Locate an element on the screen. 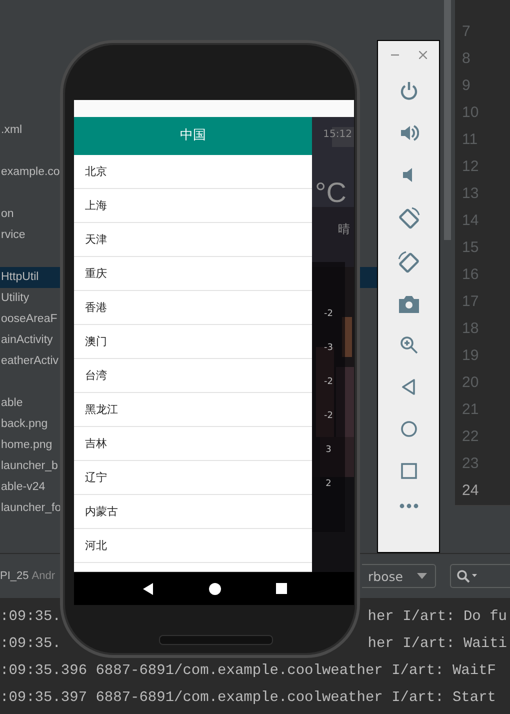 Image resolution: width=510 pixels, height=714 pixels. search-icon is located at coordinates (467, 576).